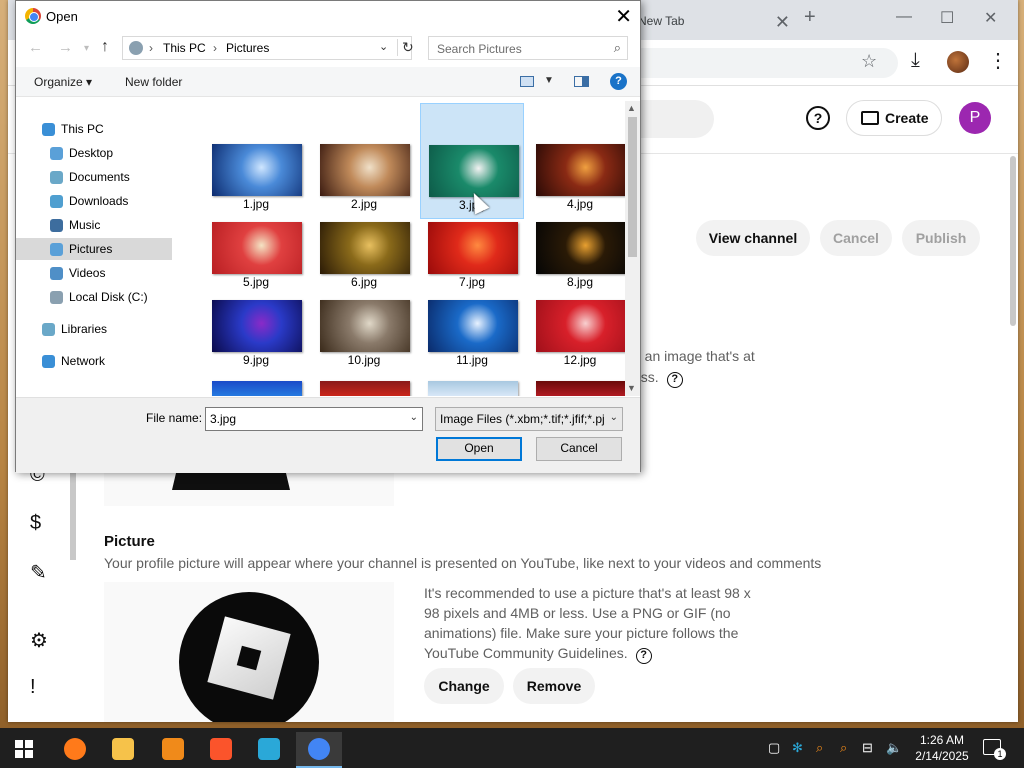  I want to click on file-thumbnail: 9.jpg, so click(256, 333).